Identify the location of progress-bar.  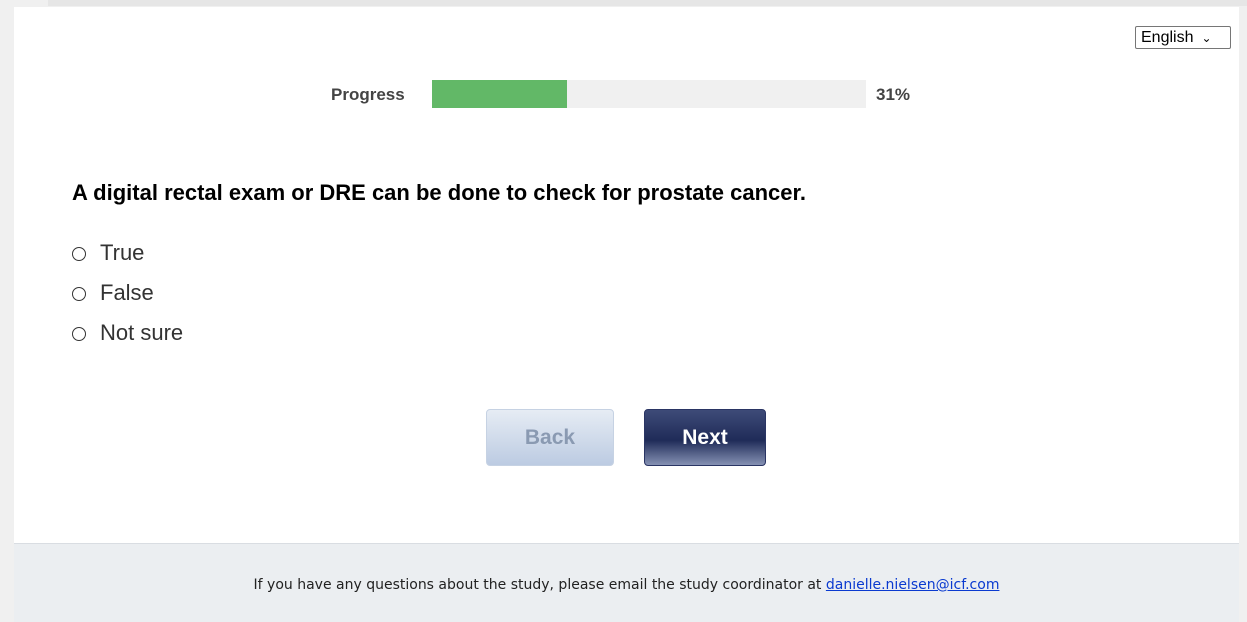
(649, 94).